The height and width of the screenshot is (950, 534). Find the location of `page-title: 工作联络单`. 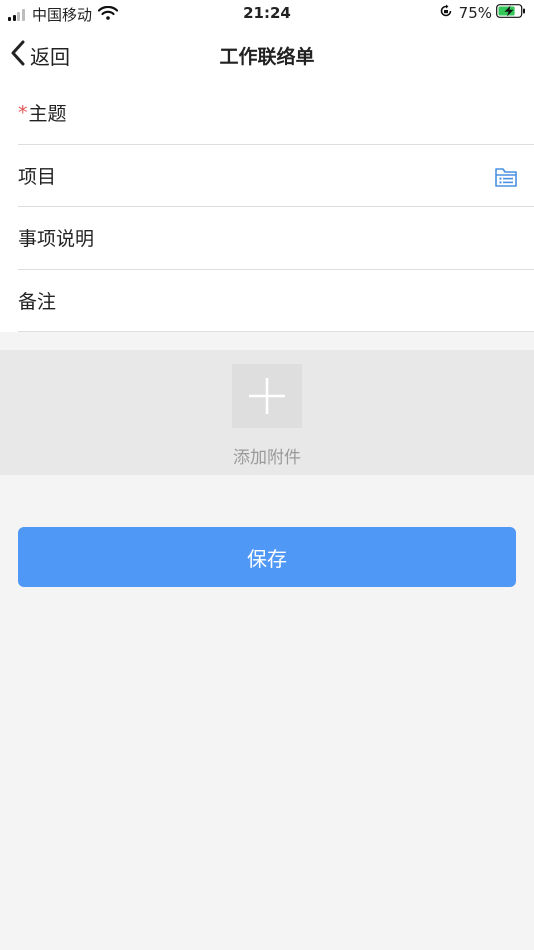

page-title: 工作联络单 is located at coordinates (267, 57).